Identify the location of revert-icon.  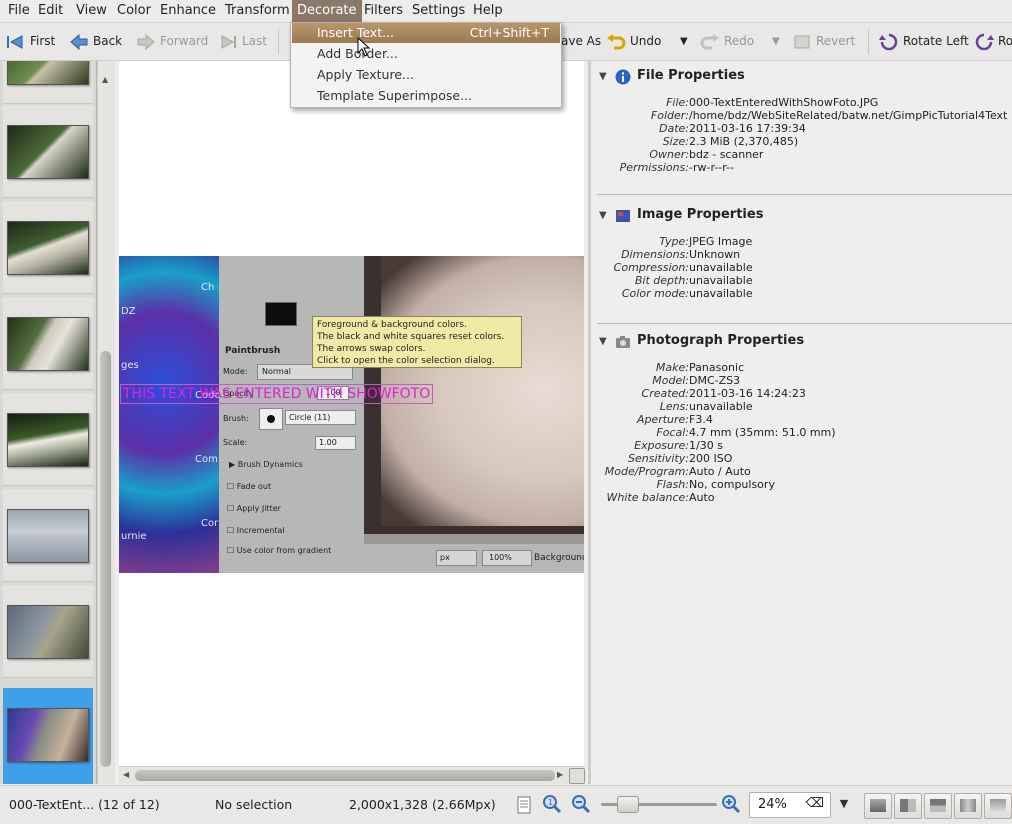
(802, 41).